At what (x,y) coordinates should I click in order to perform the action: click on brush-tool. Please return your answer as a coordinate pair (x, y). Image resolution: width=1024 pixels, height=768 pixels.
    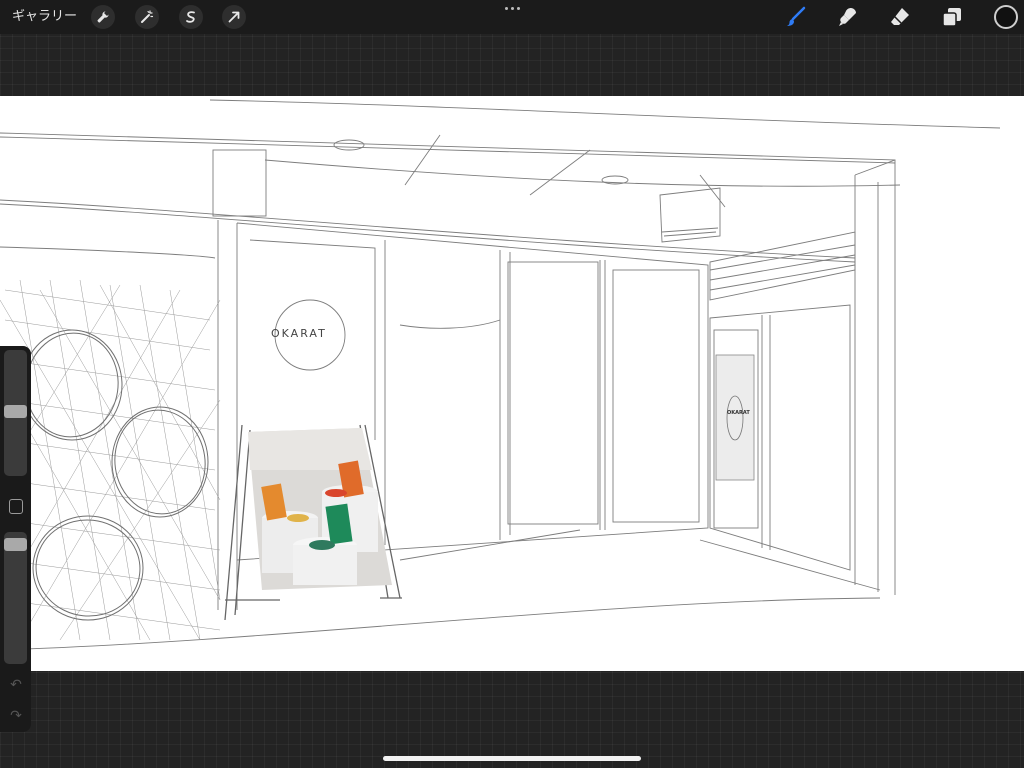
    Looking at the image, I should click on (796, 17).